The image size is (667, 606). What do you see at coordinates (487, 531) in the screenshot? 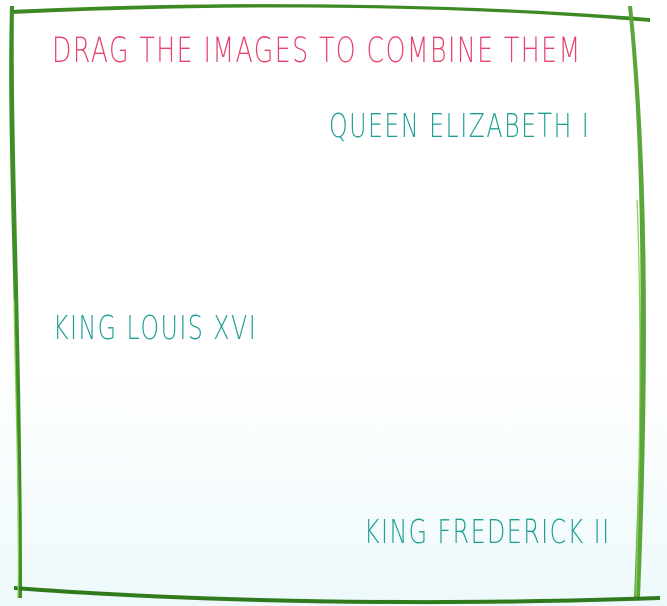
I see `label-king-frederick: KING FREDERICK II` at bounding box center [487, 531].